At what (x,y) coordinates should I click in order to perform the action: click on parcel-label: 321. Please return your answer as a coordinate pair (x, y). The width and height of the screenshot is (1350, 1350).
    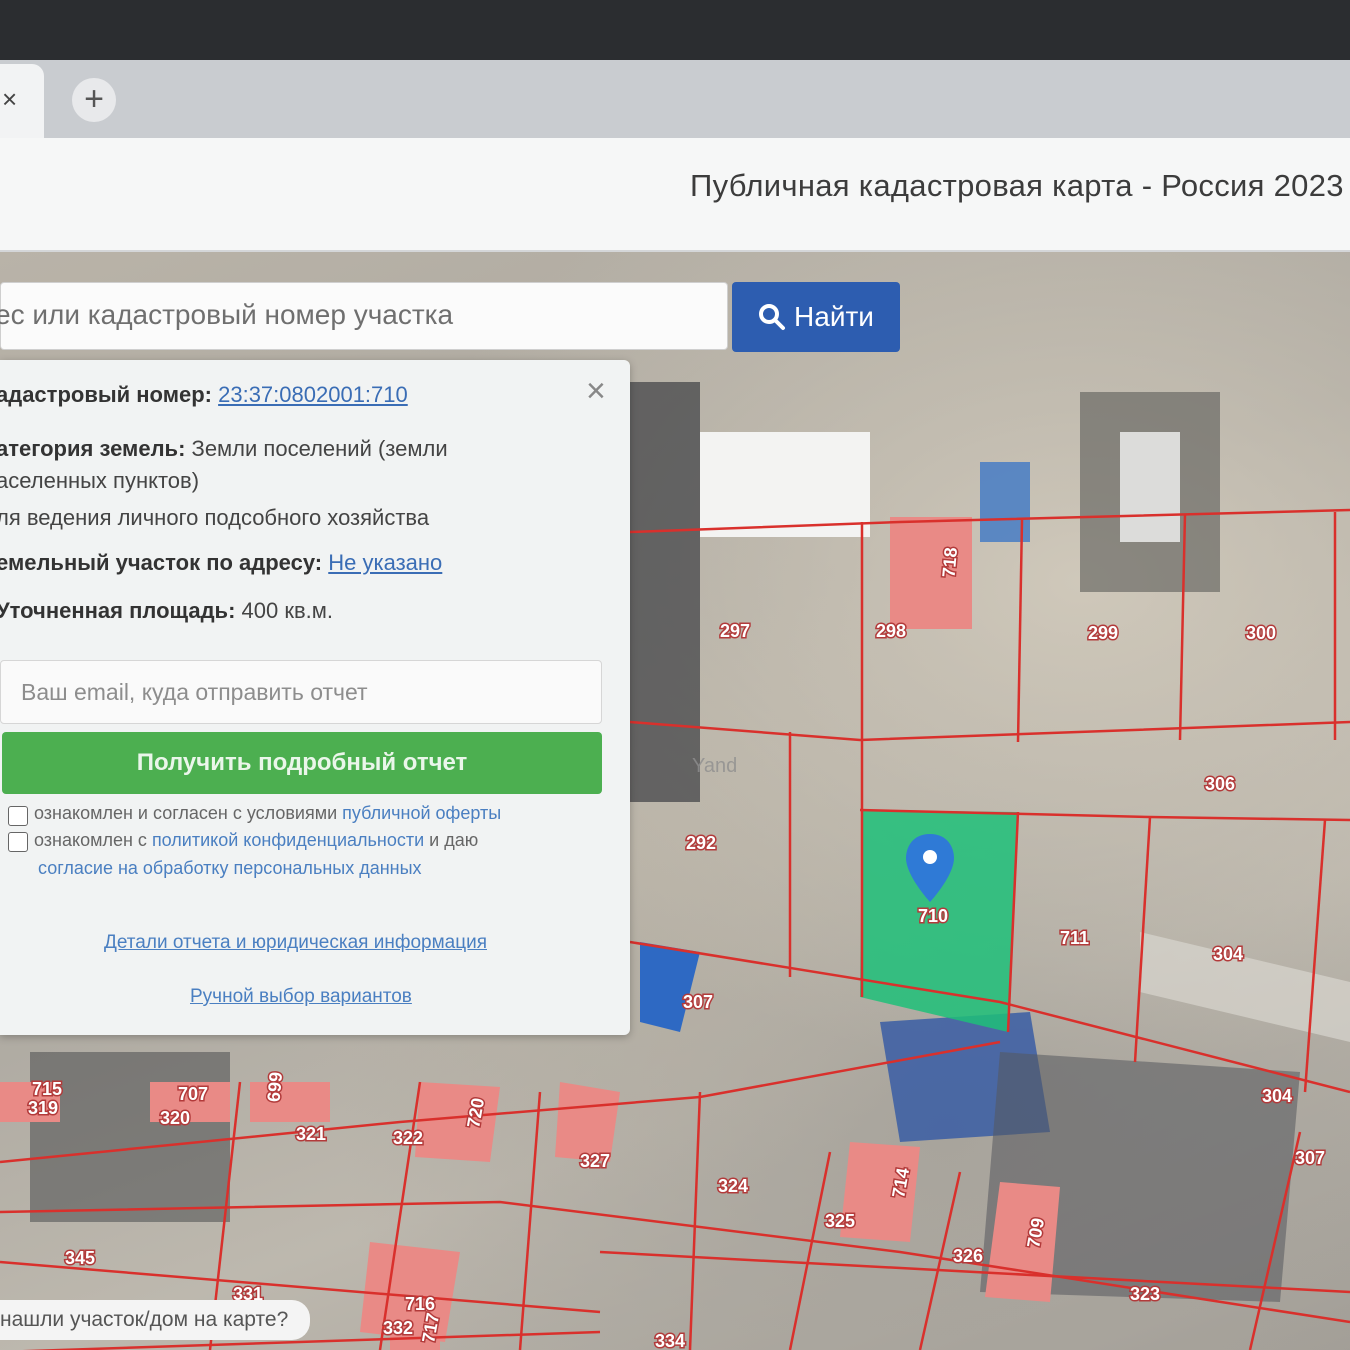
    Looking at the image, I should click on (311, 1134).